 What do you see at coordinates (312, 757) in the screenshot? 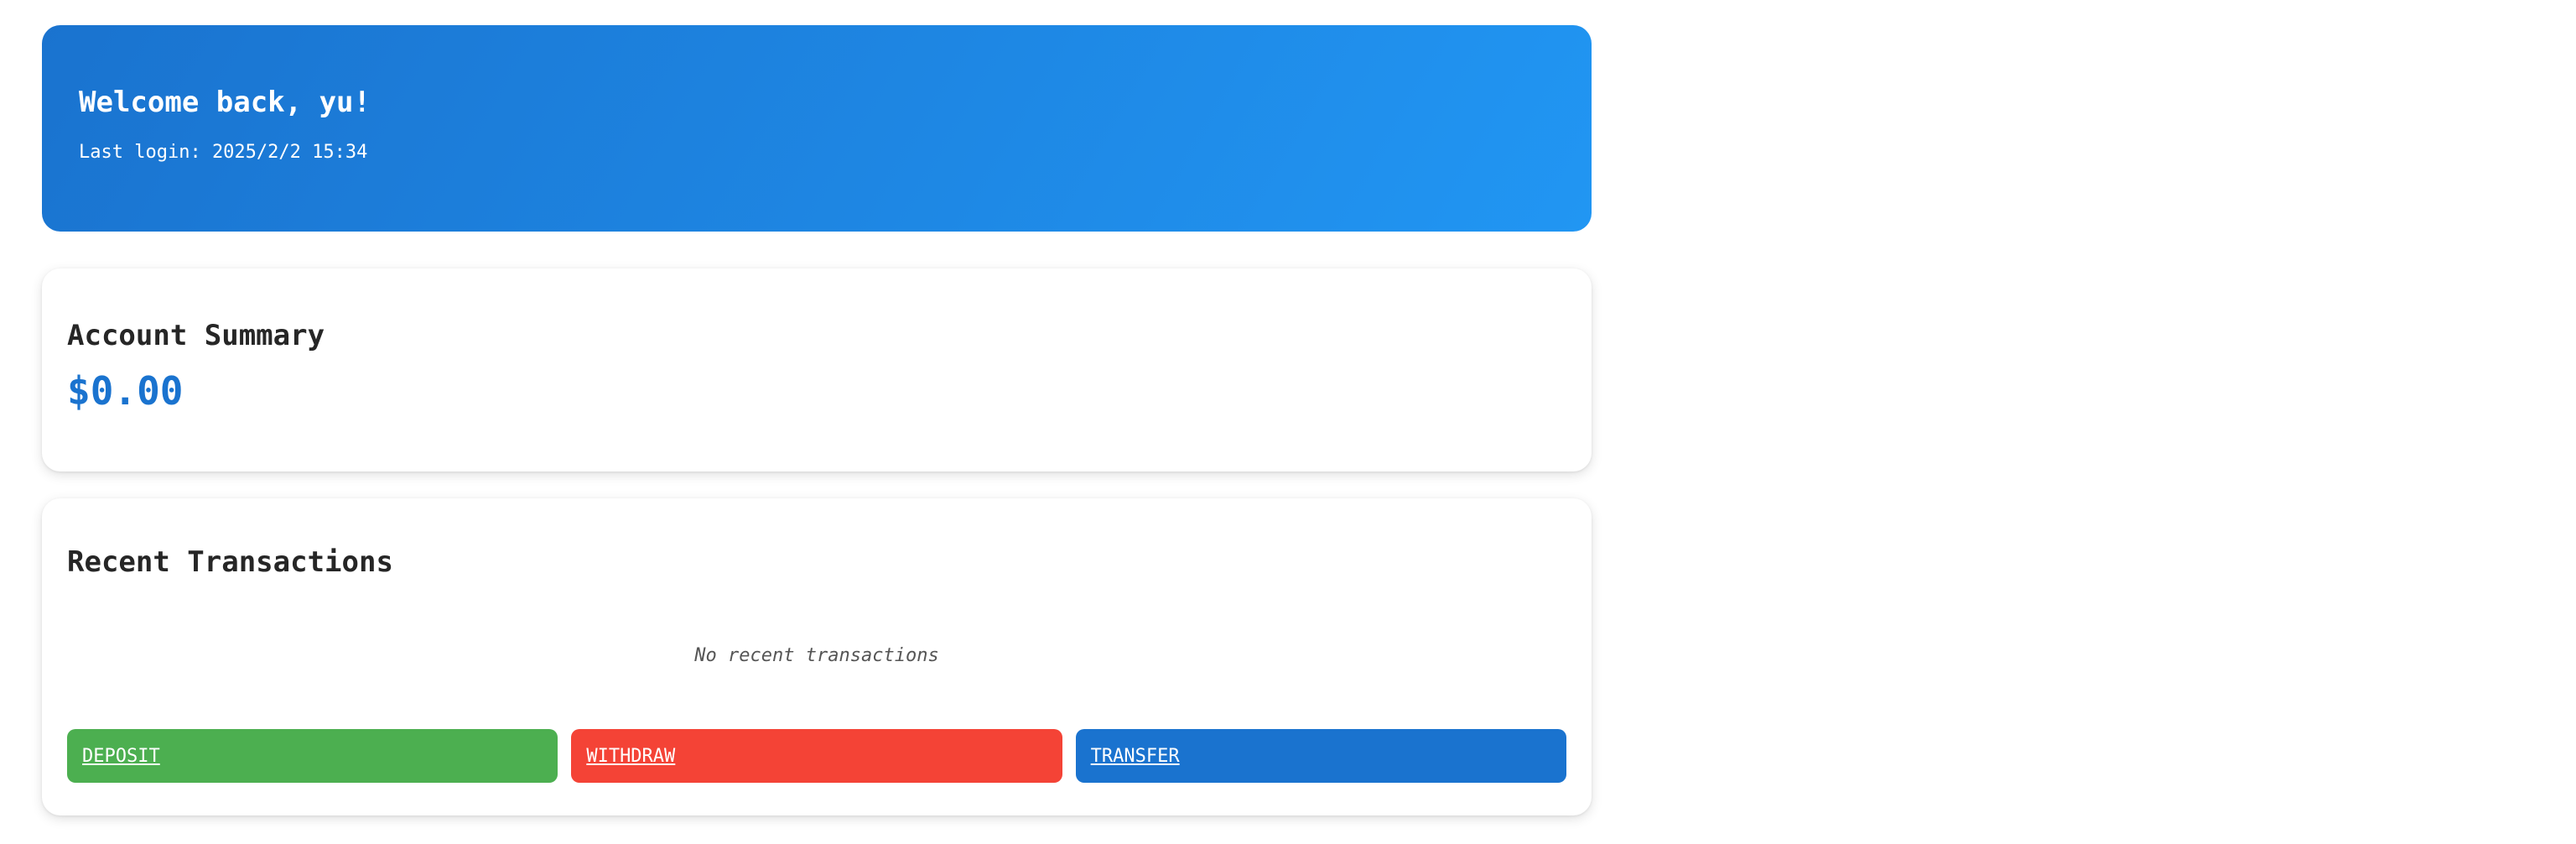
I see `deposit-button: DEPOSIT` at bounding box center [312, 757].